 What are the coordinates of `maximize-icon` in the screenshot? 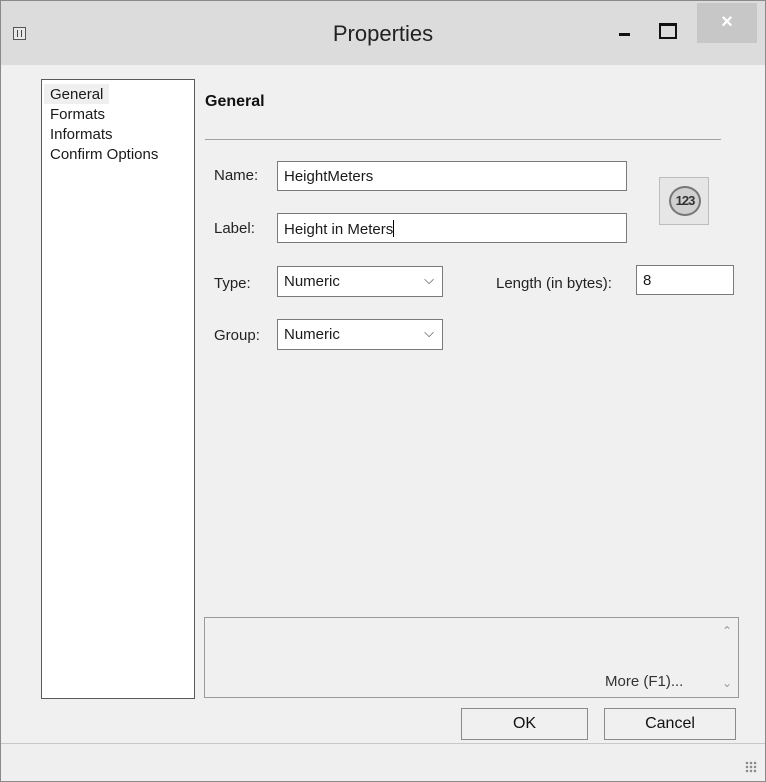 It's located at (668, 22).